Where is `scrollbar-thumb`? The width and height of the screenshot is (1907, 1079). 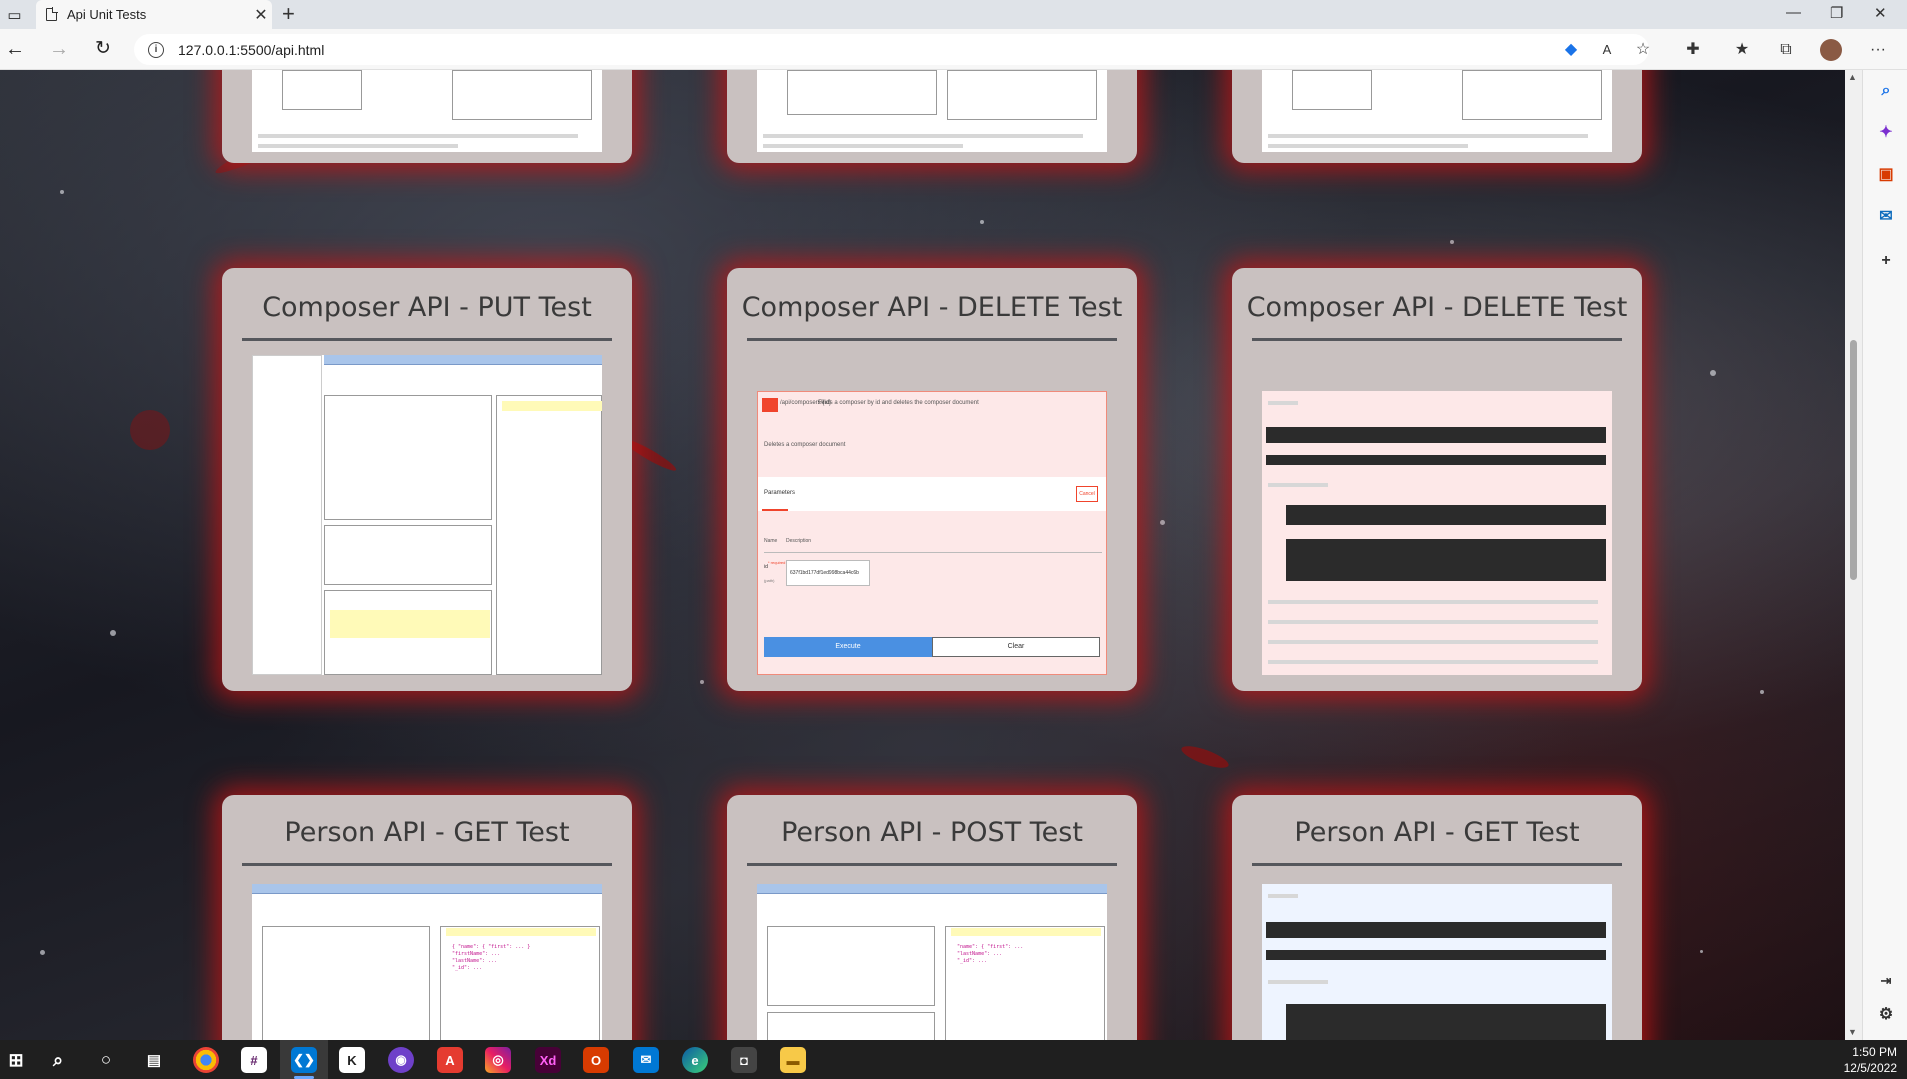
scrollbar-thumb is located at coordinates (1853, 460).